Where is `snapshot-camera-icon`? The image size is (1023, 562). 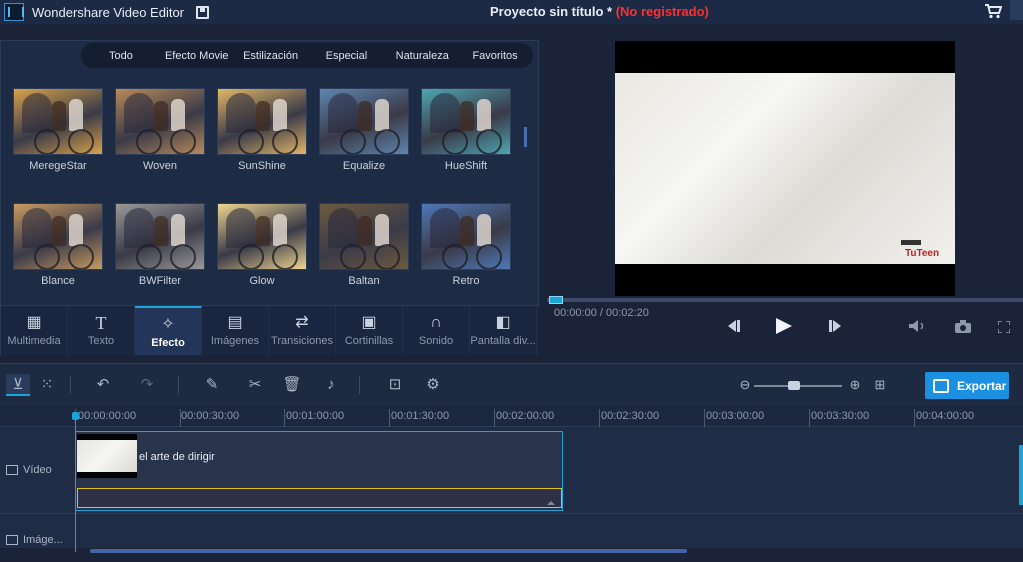 snapshot-camera-icon is located at coordinates (963, 326).